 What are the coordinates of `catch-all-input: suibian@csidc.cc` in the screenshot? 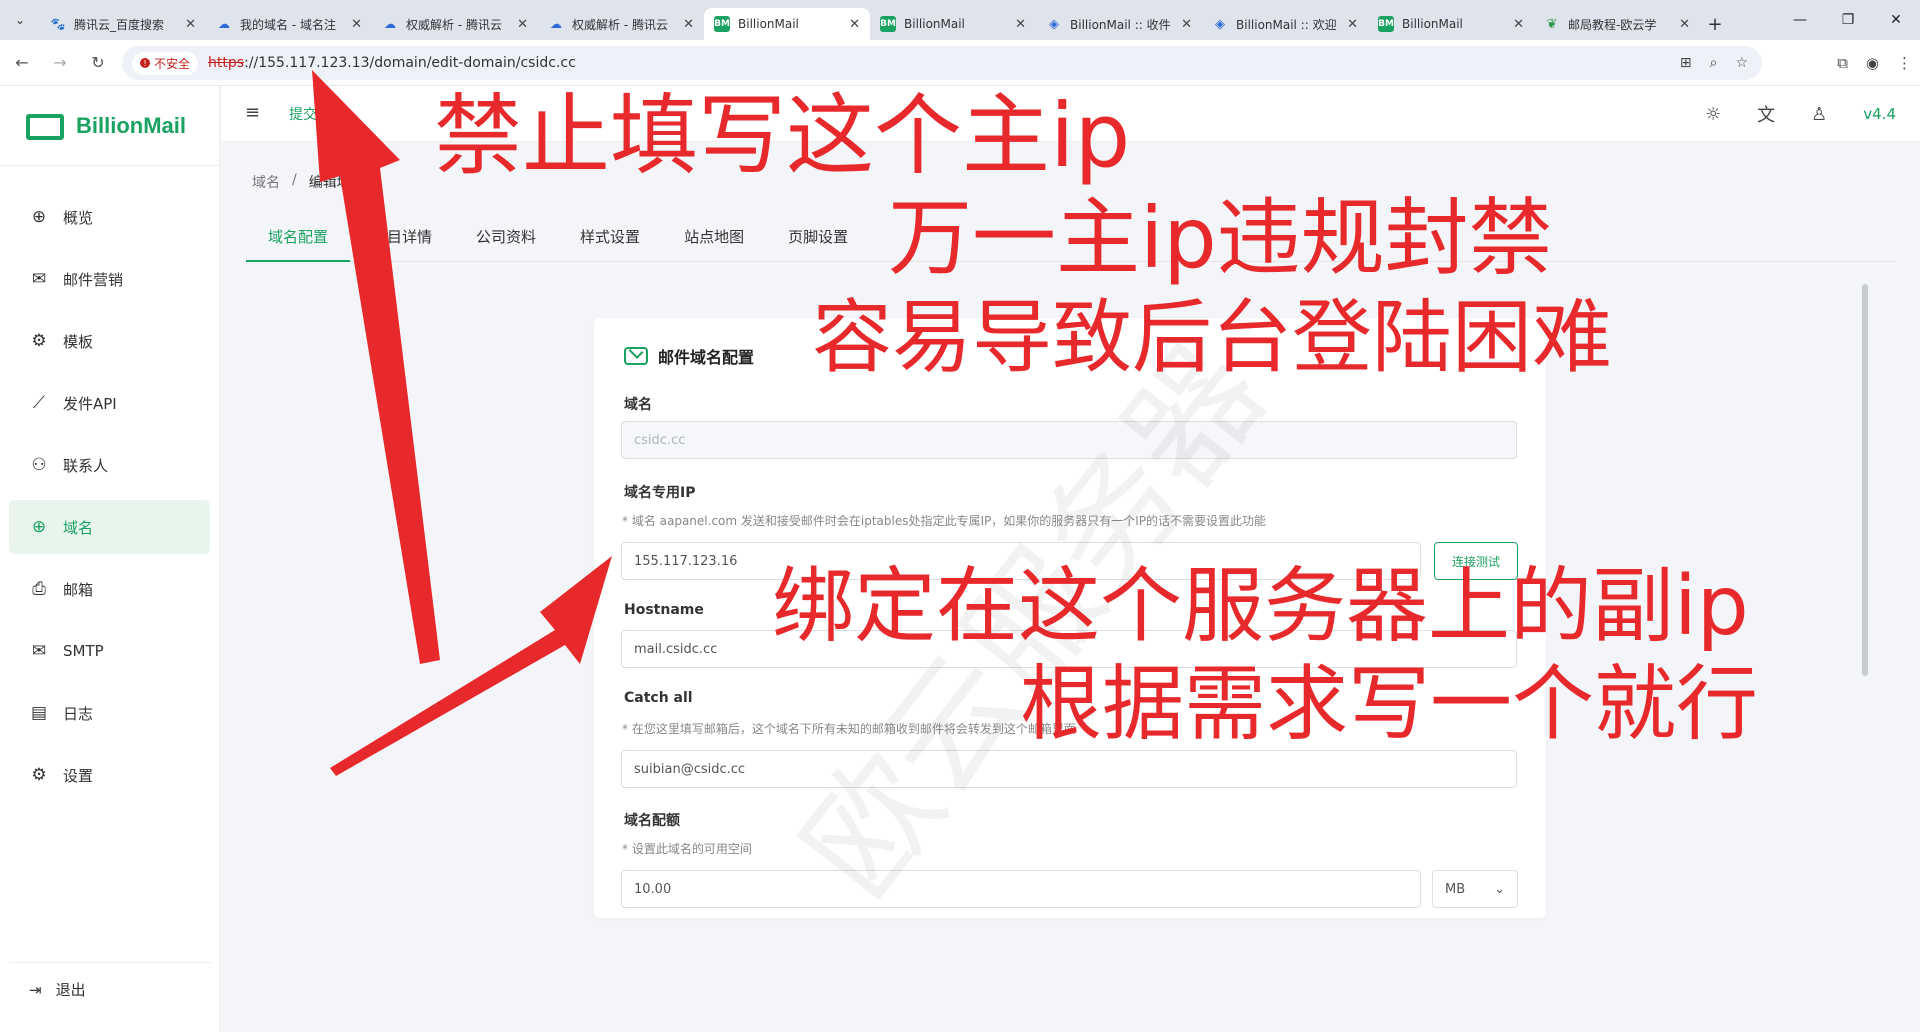 It's located at (1069, 769).